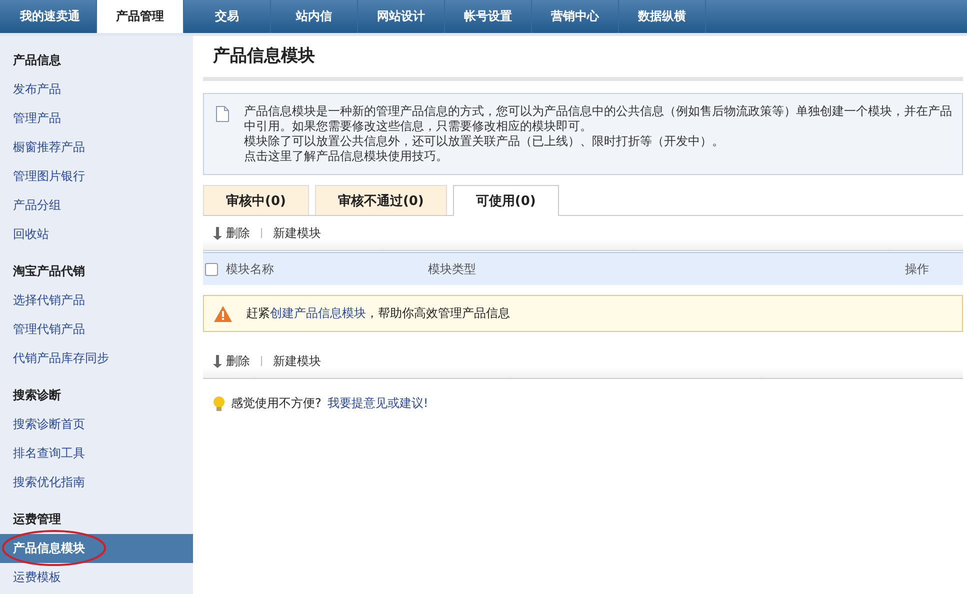 This screenshot has width=967, height=594. What do you see at coordinates (96, 482) in the screenshot?
I see `sidebar-item: 搜索优化指南` at bounding box center [96, 482].